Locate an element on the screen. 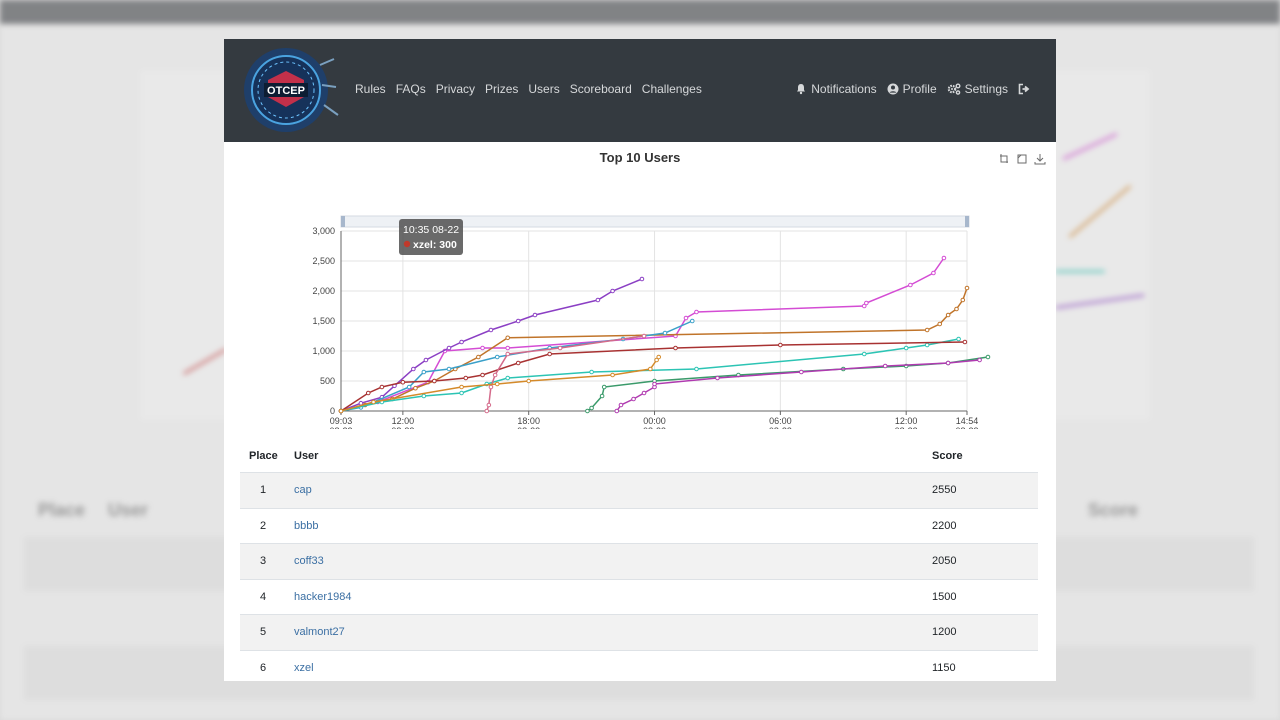 The image size is (1280, 720). series-line-deNableD is located at coordinates (787, 384).